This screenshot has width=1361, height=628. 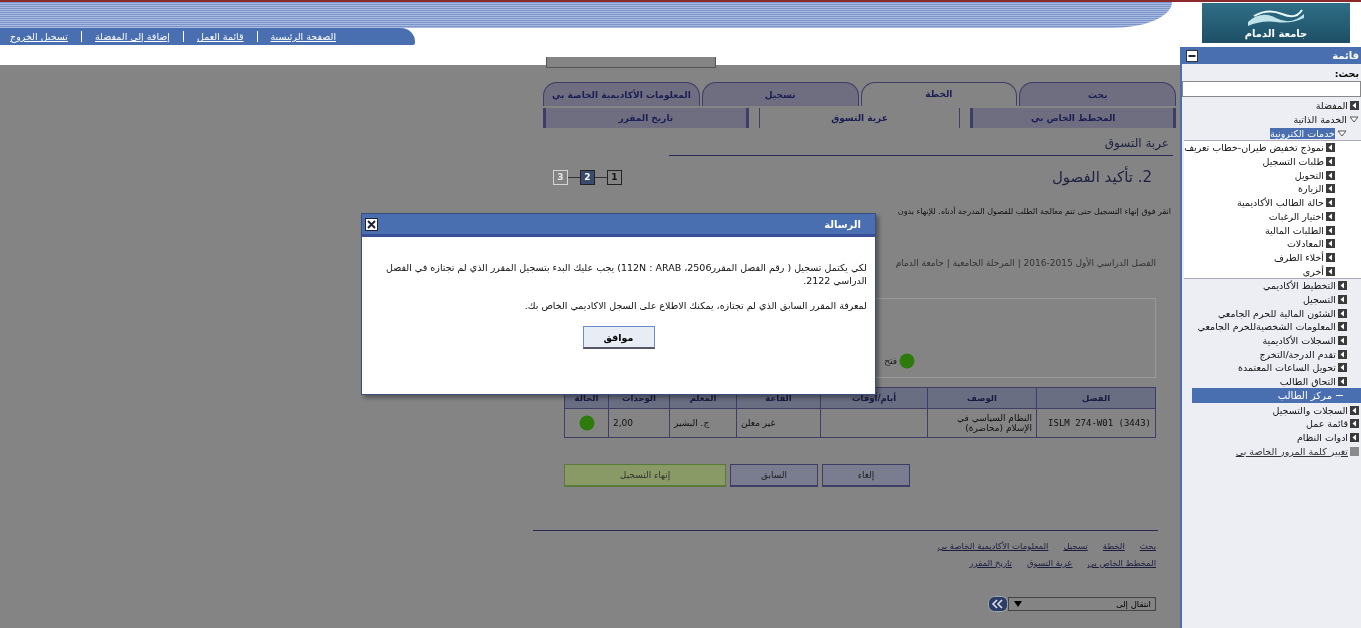 What do you see at coordinates (560, 177) in the screenshot?
I see `step-indicator: 3` at bounding box center [560, 177].